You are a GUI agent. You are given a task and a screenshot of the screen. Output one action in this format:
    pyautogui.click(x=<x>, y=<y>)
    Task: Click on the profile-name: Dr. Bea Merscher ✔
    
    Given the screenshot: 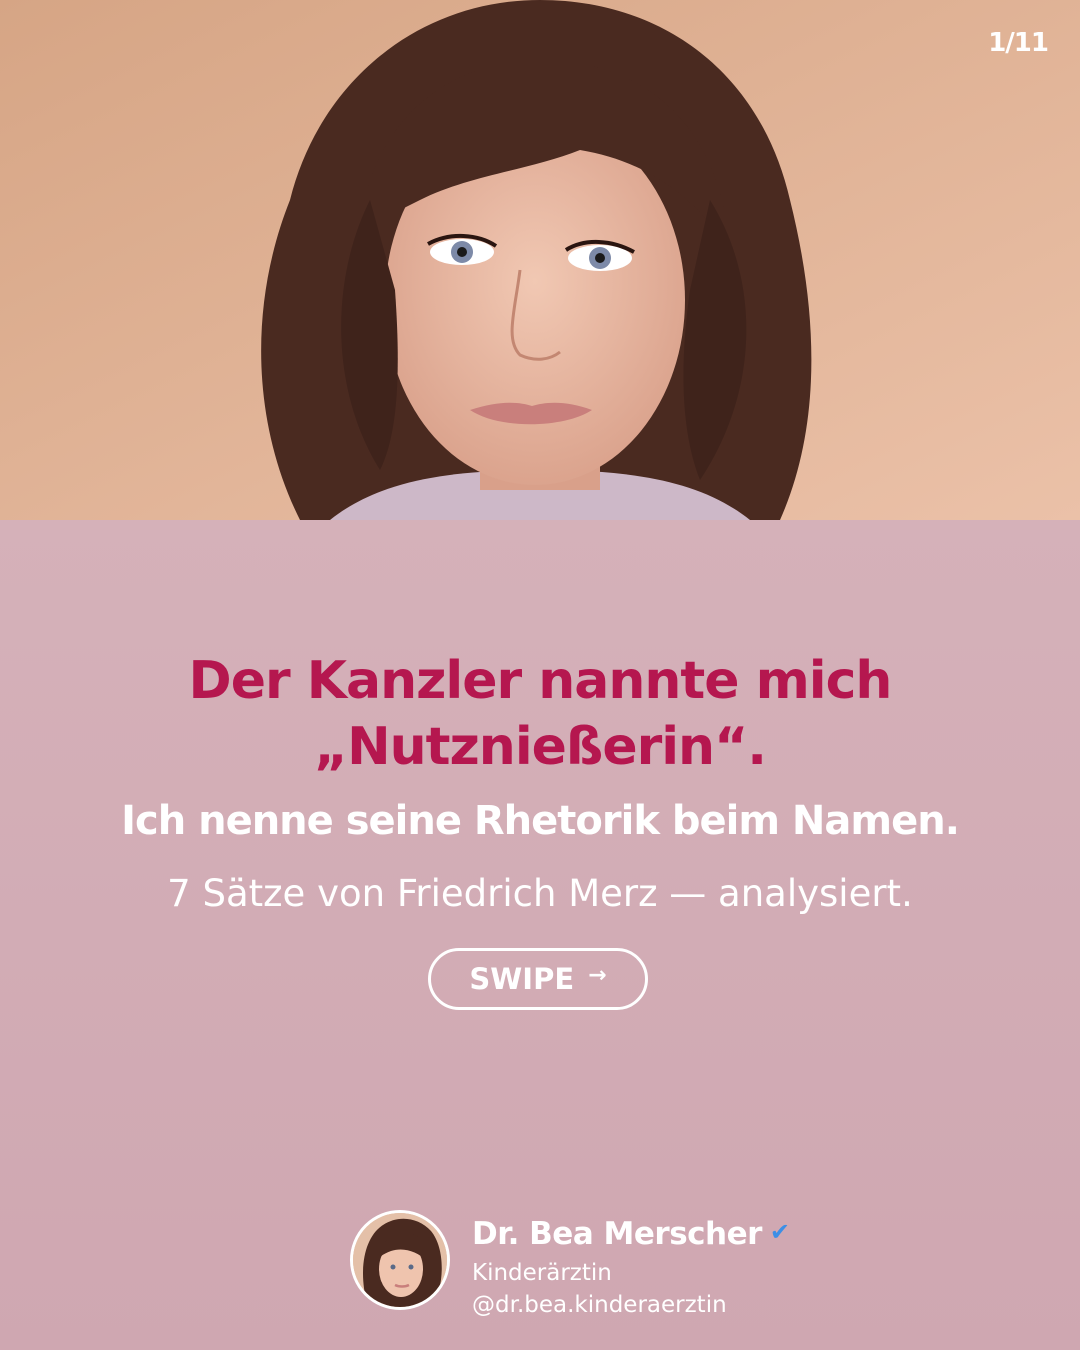 What is the action you would take?
    pyautogui.click(x=631, y=1234)
    